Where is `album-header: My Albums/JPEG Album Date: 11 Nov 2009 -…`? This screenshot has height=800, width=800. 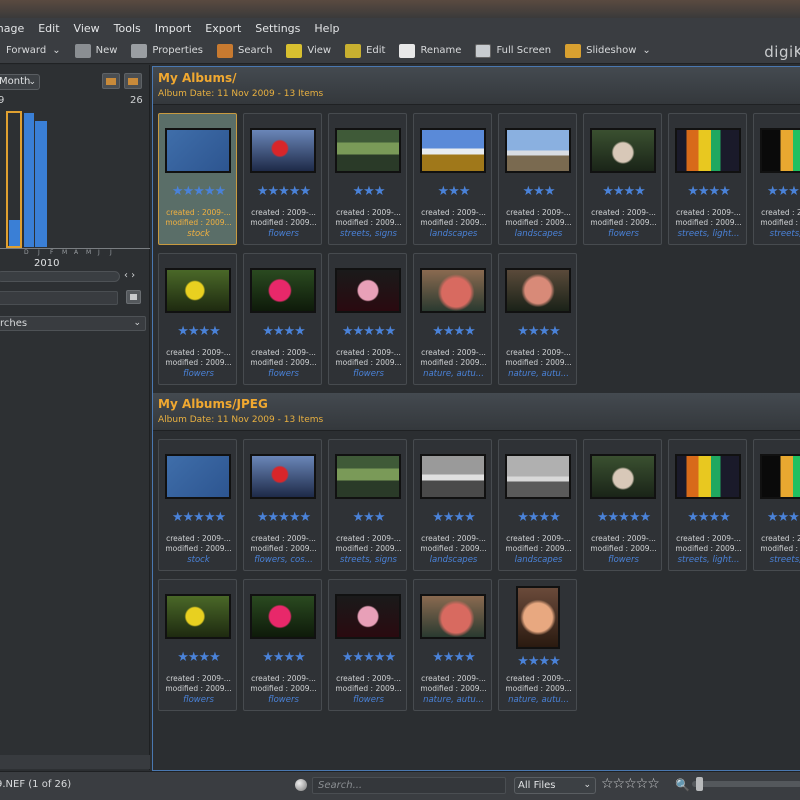
album-header: My Albums/JPEG Album Date: 11 Nov 2009 -… is located at coordinates (476, 412).